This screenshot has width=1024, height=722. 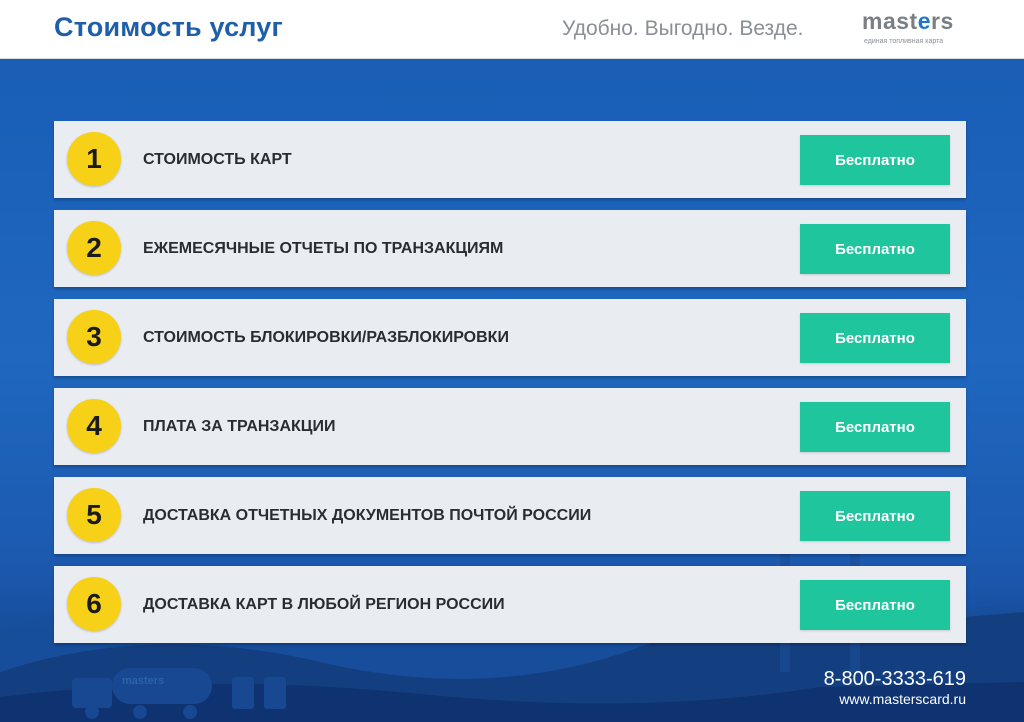 I want to click on service-label: ДОСТАВКА КАРТ В ЛЮБОЙ РЕГИОН РОССИИ, so click(x=324, y=604).